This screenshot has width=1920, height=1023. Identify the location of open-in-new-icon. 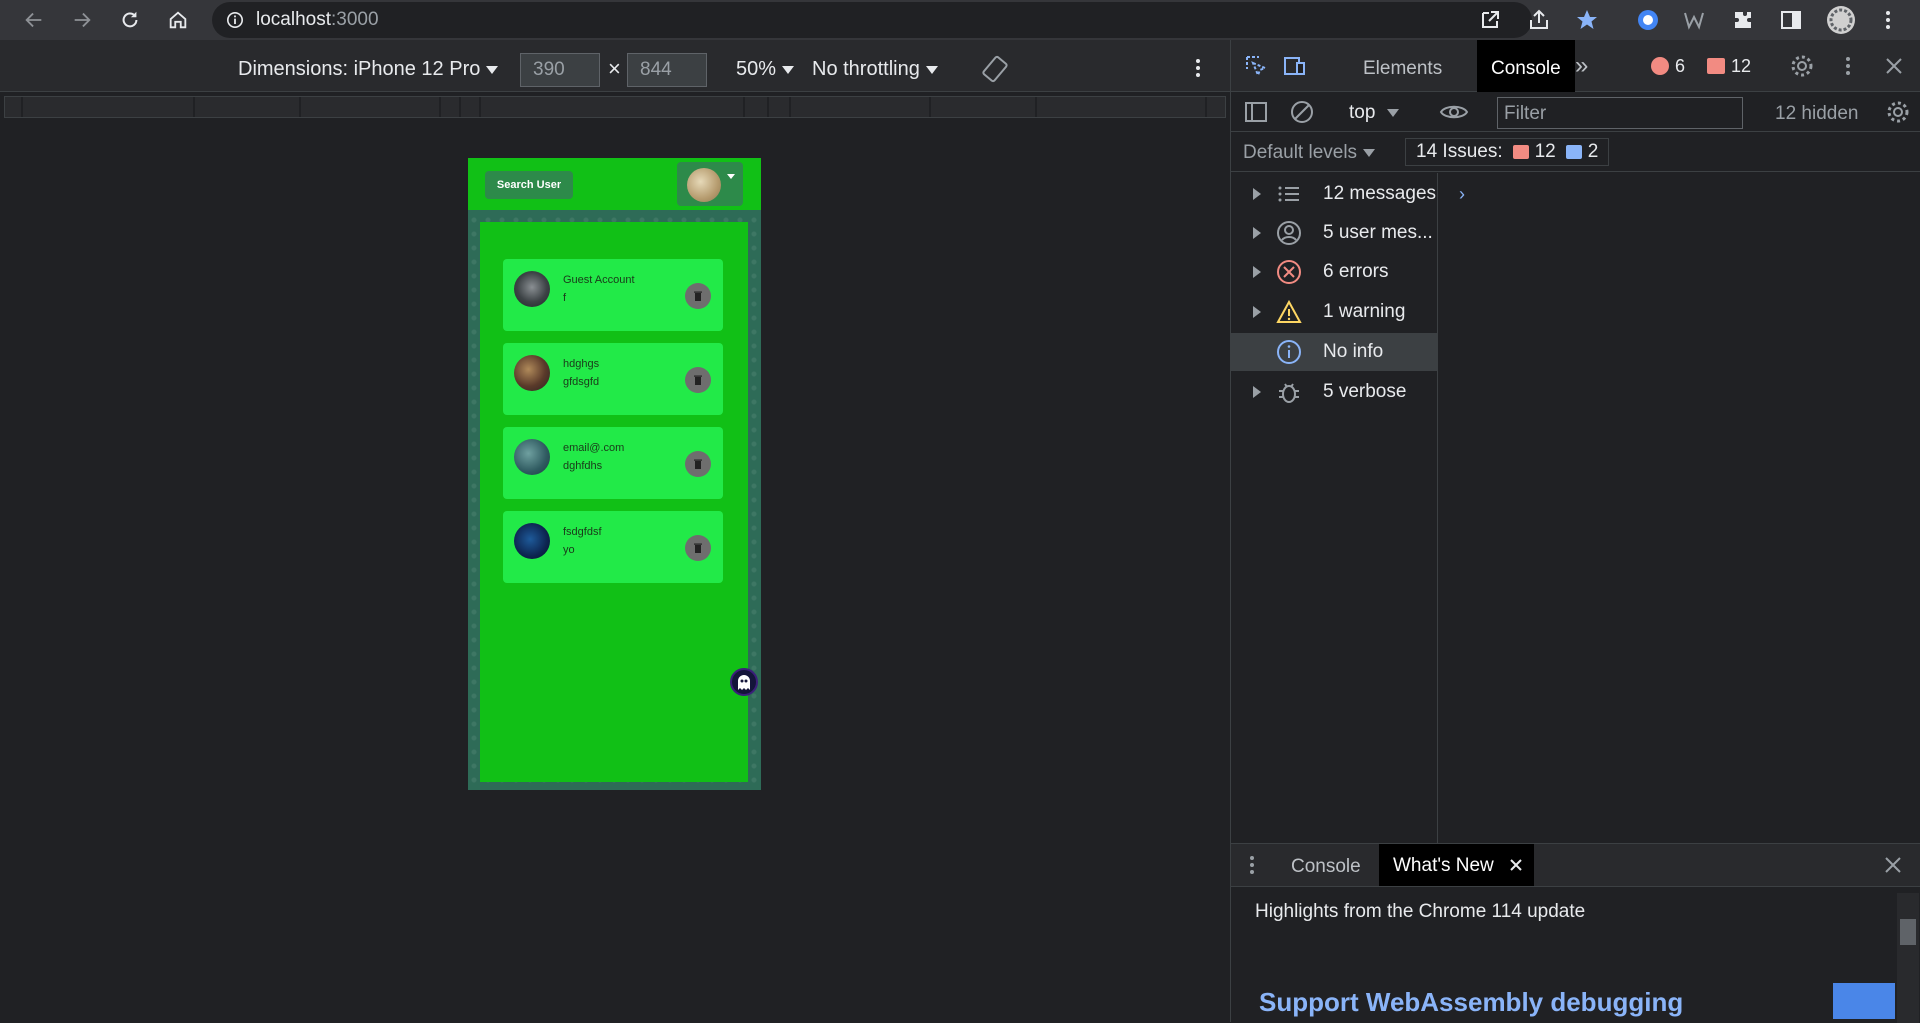
(1490, 20).